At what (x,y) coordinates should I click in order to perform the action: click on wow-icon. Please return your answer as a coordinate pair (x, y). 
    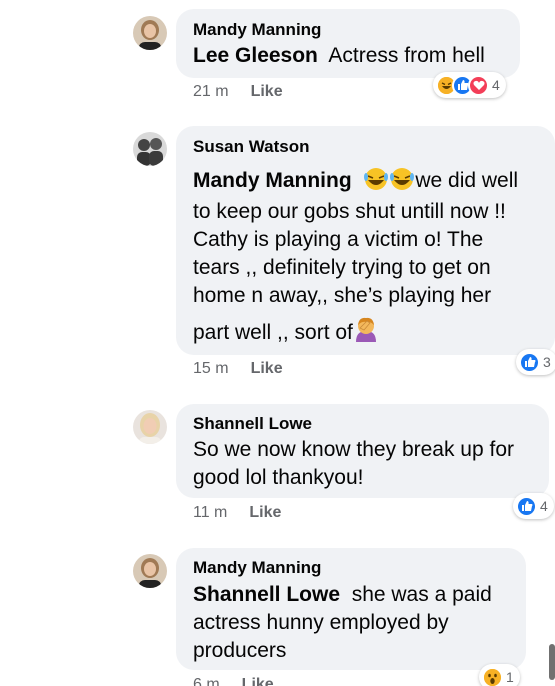
    Looking at the image, I should click on (492, 676).